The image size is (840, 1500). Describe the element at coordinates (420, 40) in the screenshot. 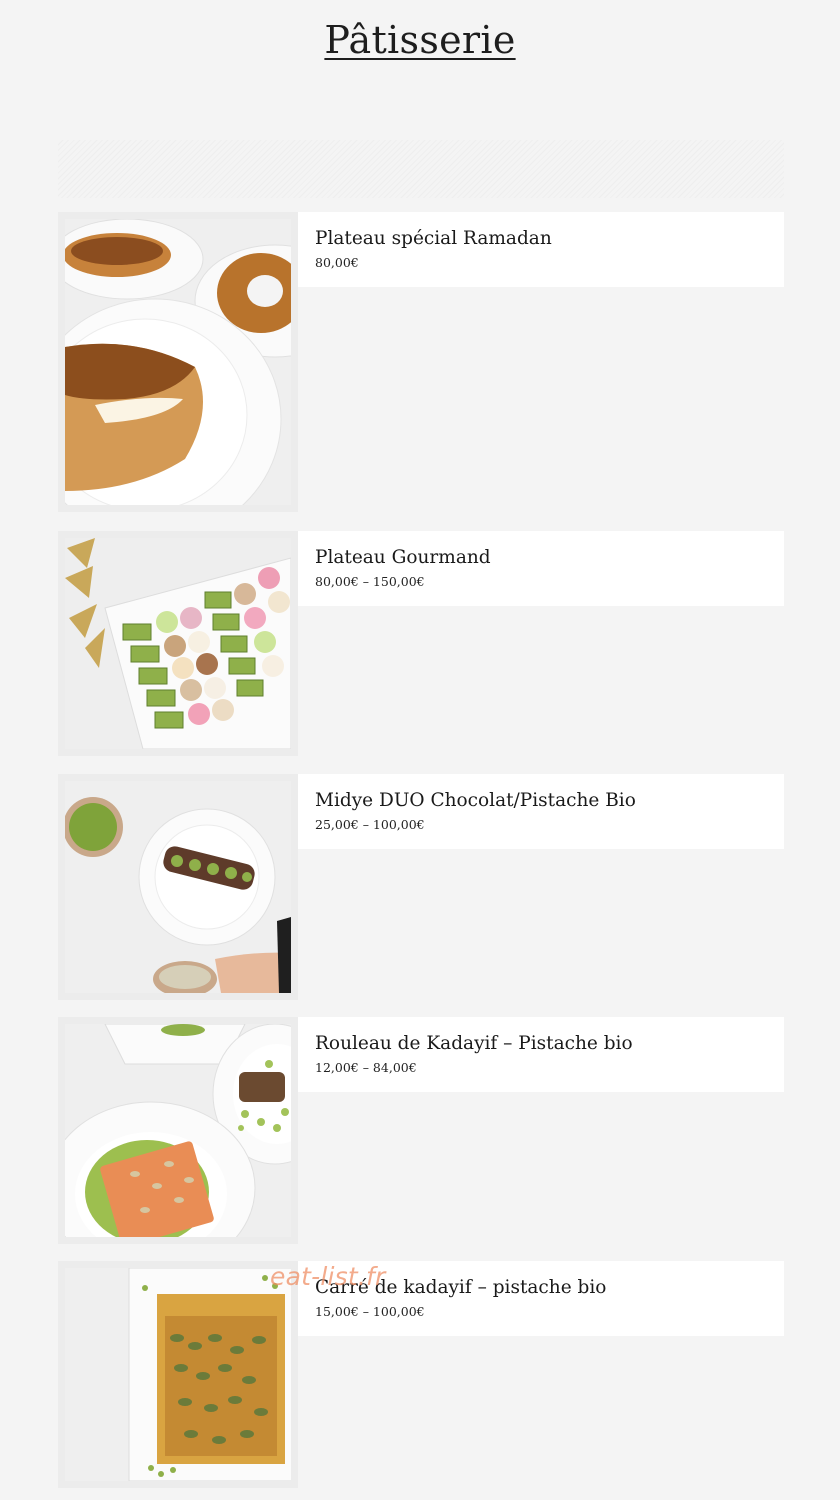

I see `page-title: Pâtisserie` at that location.